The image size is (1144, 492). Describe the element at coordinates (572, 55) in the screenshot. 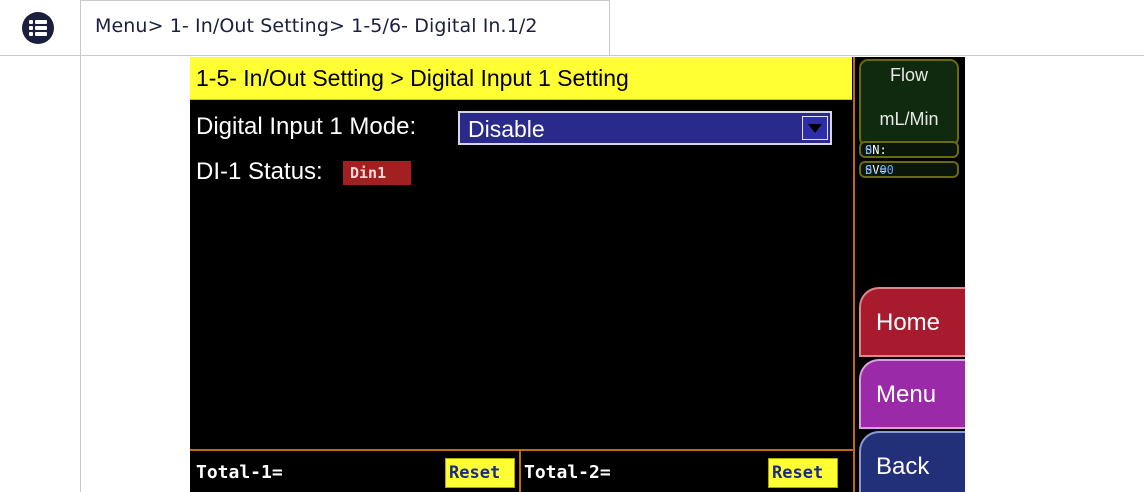

I see `header-divider` at that location.